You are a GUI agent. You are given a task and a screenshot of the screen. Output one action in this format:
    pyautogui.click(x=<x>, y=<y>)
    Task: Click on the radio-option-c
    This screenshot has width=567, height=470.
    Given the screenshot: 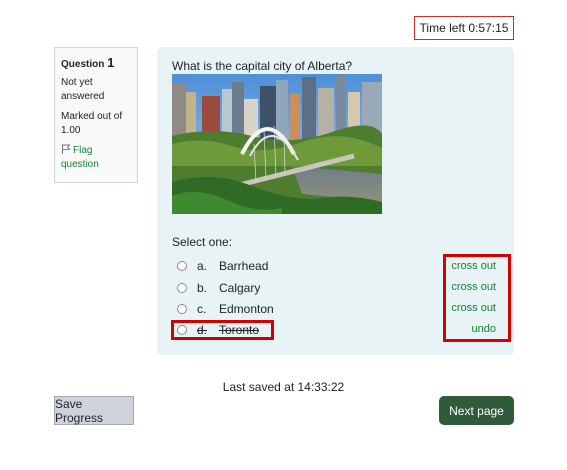 What is the action you would take?
    pyautogui.click(x=182, y=309)
    